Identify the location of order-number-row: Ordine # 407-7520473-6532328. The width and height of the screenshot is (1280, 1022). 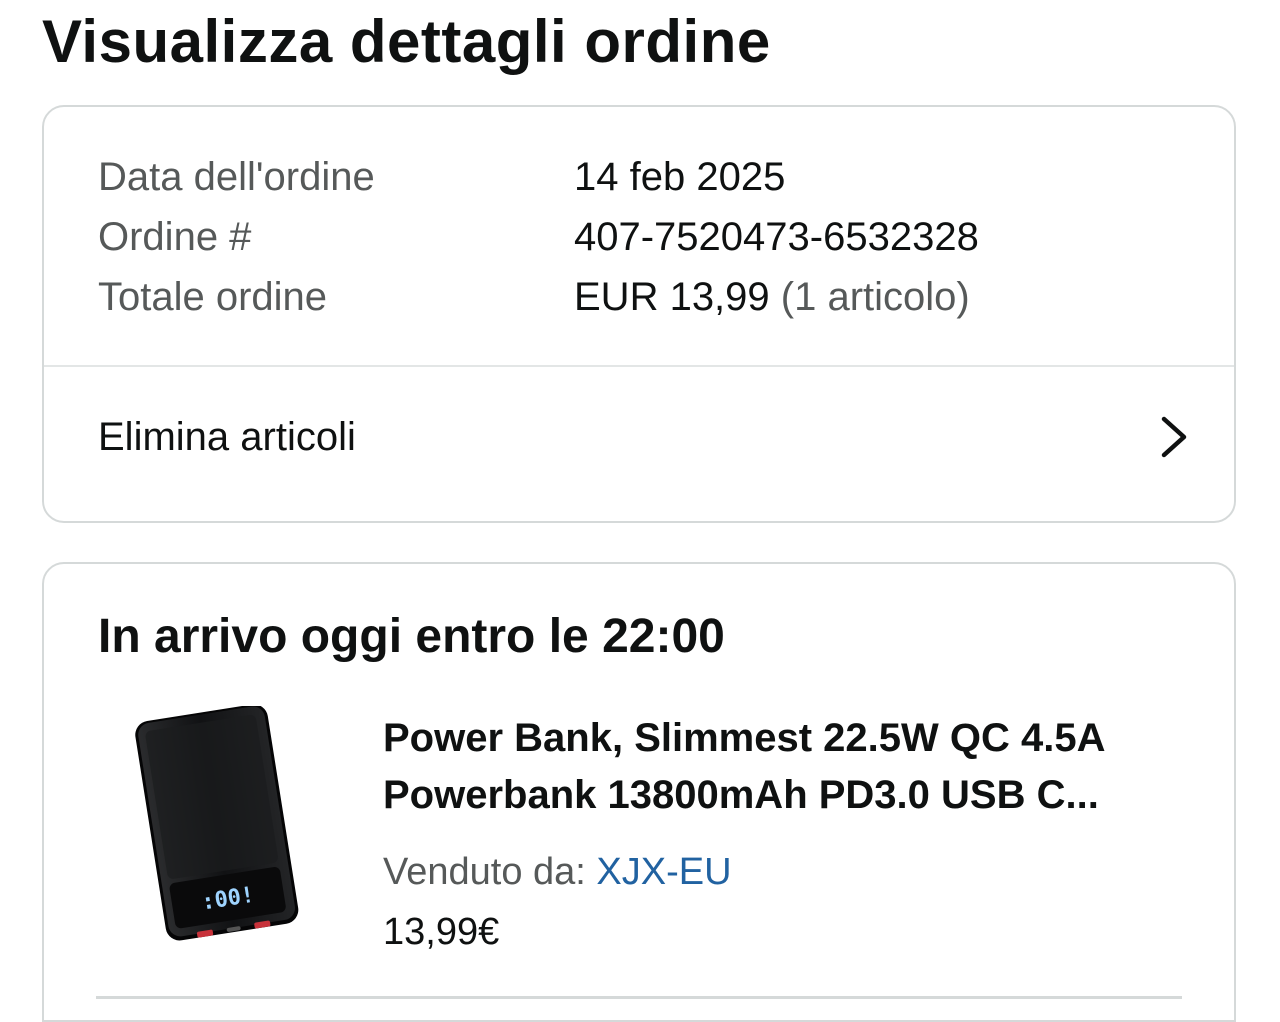
(648, 237).